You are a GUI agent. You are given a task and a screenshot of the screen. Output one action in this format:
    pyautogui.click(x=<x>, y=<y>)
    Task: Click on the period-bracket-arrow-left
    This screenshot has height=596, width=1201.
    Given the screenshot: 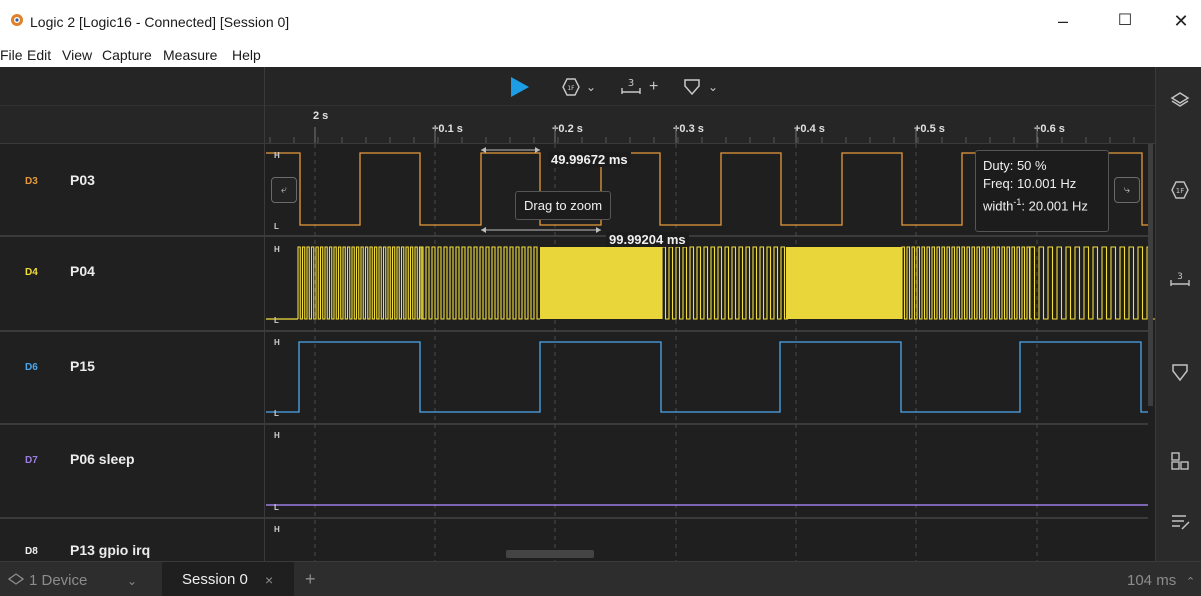 What is the action you would take?
    pyautogui.click(x=483, y=230)
    